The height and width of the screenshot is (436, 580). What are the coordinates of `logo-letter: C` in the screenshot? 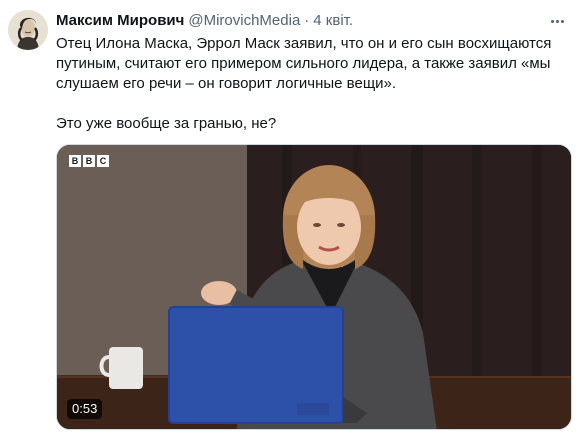 It's located at (103, 161).